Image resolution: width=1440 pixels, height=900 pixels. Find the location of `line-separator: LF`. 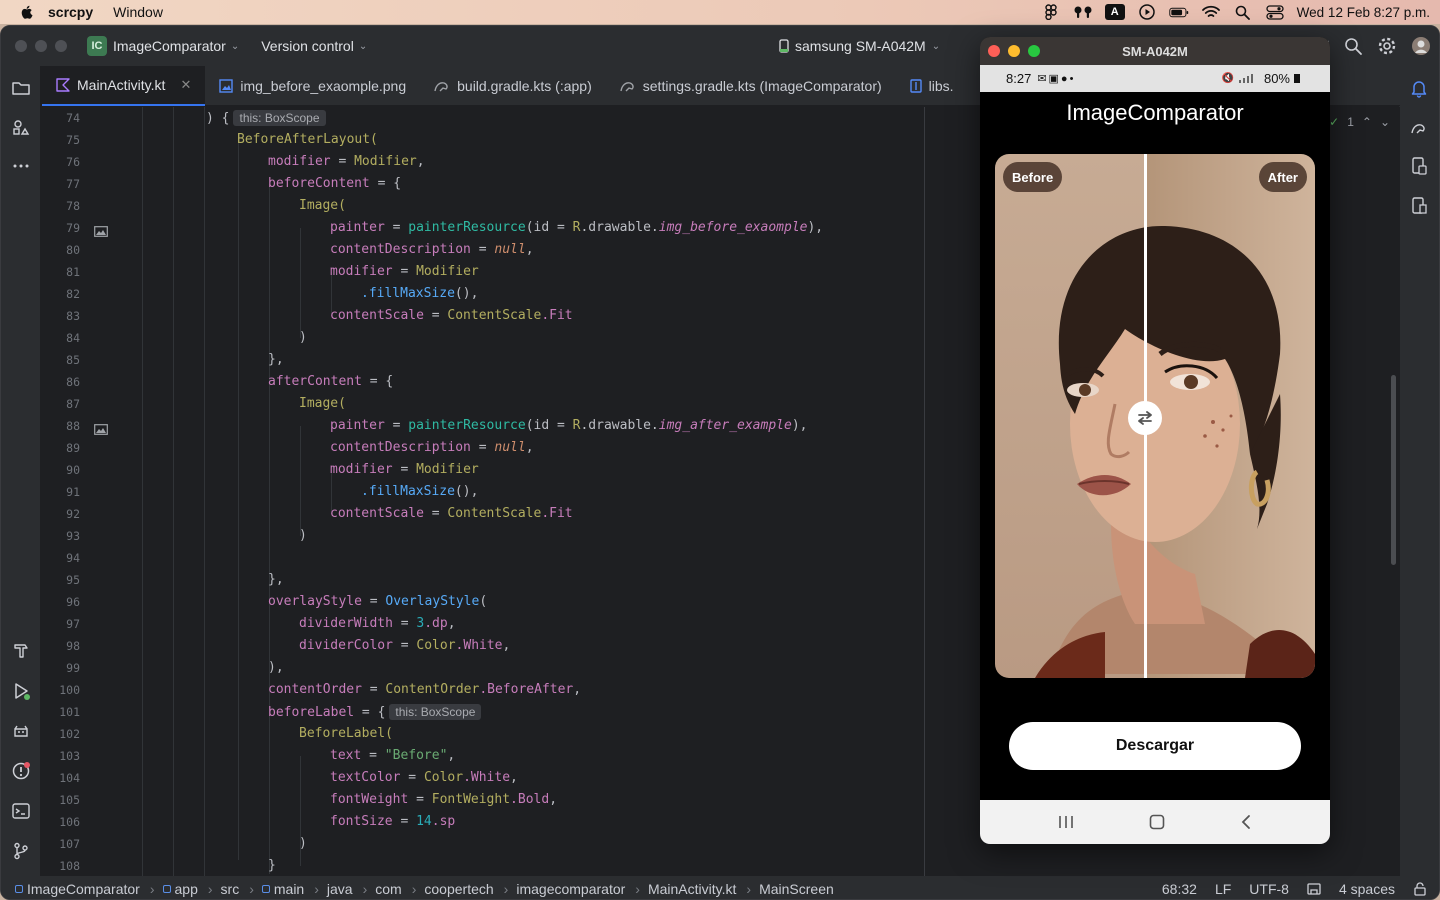

line-separator: LF is located at coordinates (1223, 889).